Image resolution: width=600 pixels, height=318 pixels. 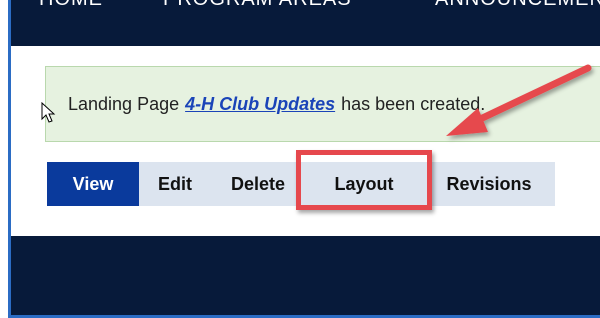 I want to click on nav-item-announcements: ANNOUNCEMENTS, so click(x=517, y=5).